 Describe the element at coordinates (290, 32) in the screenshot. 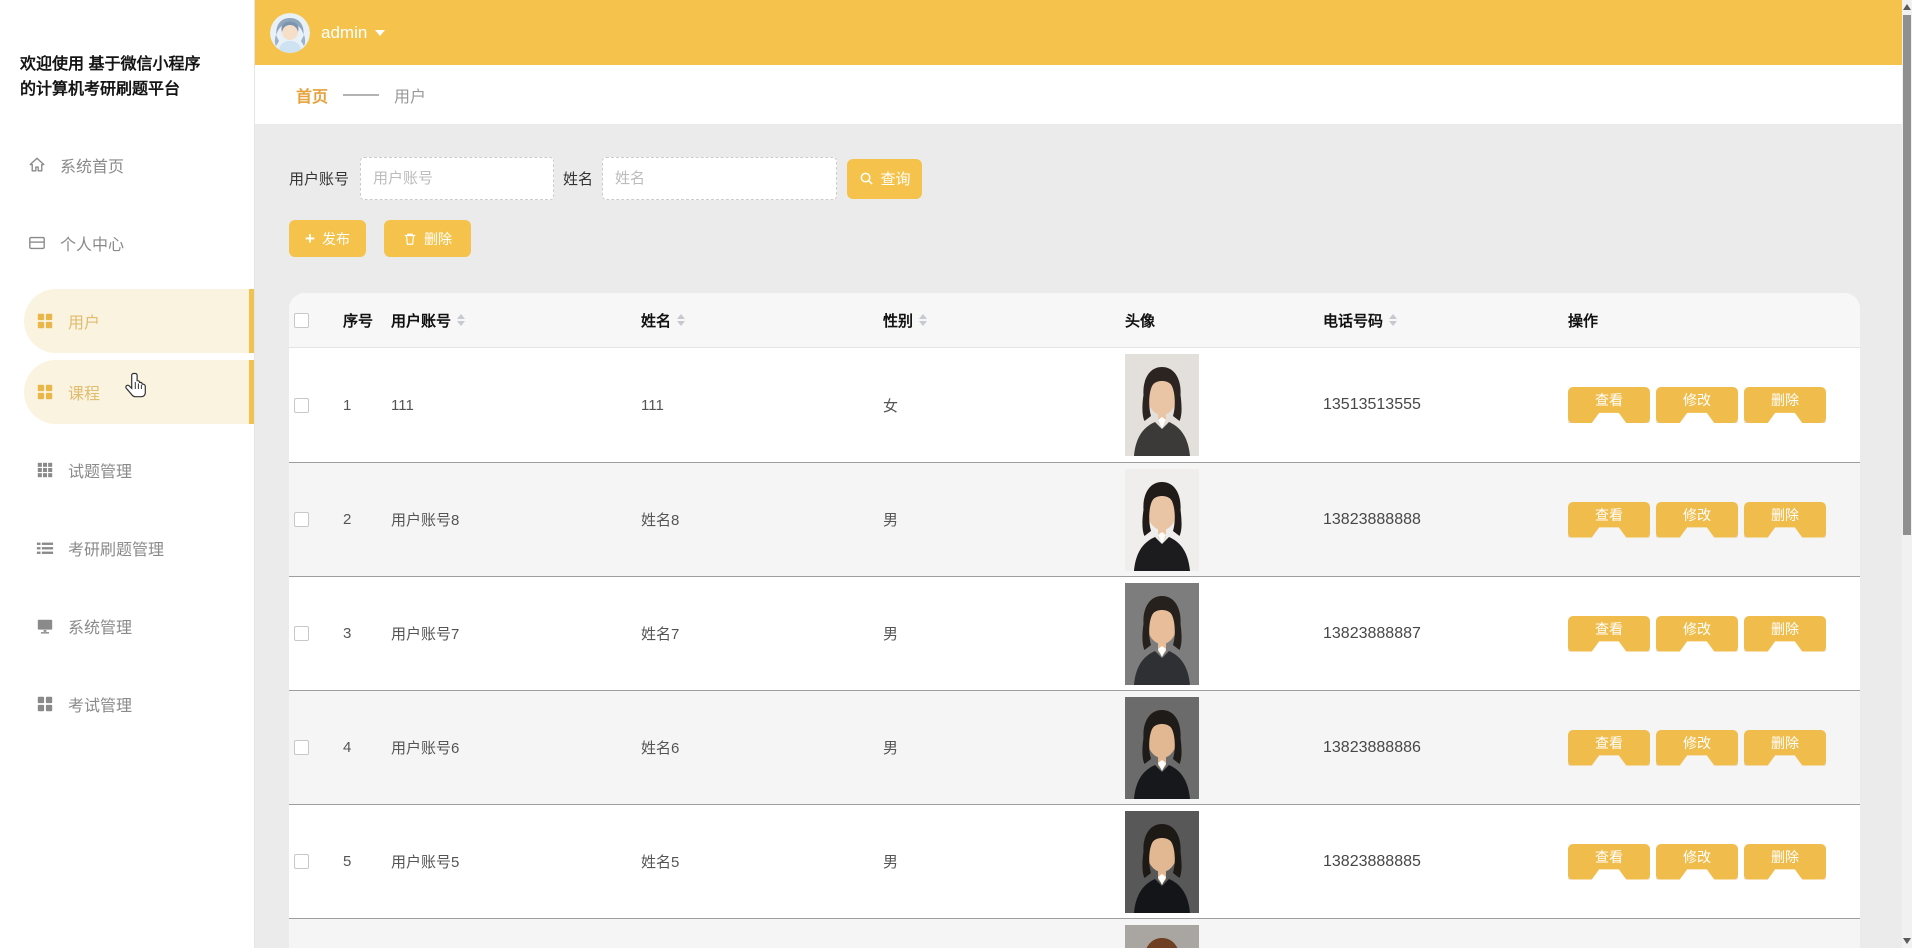

I see `user-avatar` at that location.